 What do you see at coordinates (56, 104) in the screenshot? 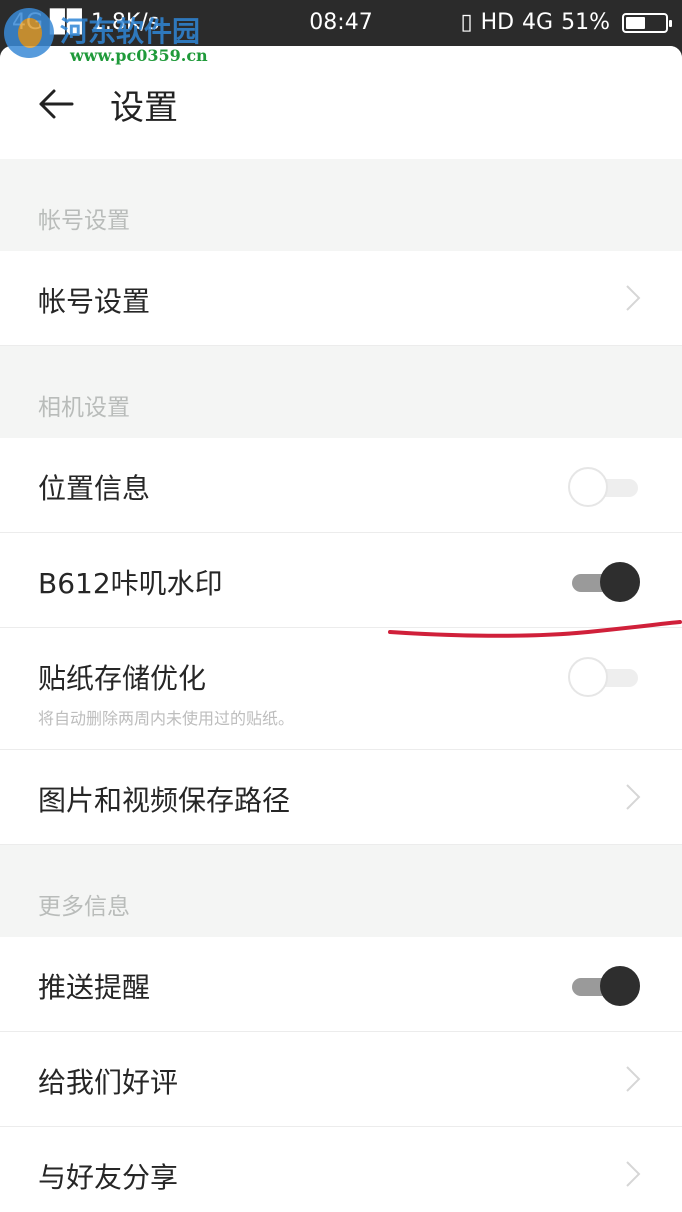
I see `arrow-left-icon` at bounding box center [56, 104].